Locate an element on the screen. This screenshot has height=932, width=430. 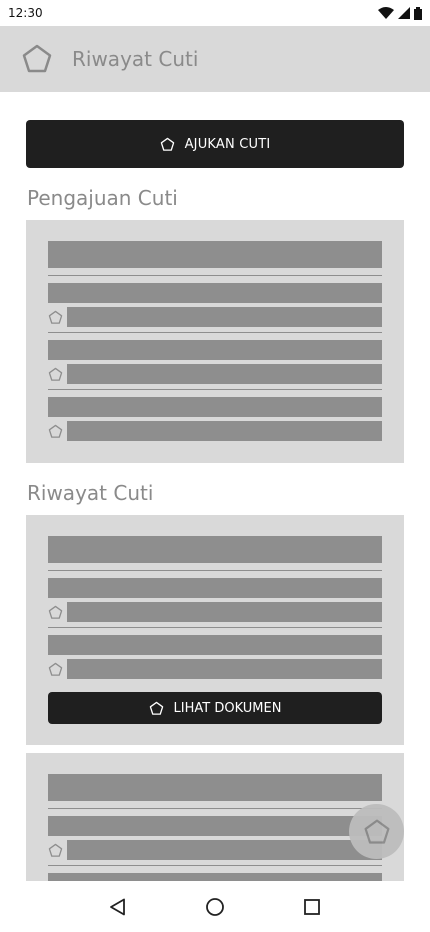
signal-icon is located at coordinates (404, 13).